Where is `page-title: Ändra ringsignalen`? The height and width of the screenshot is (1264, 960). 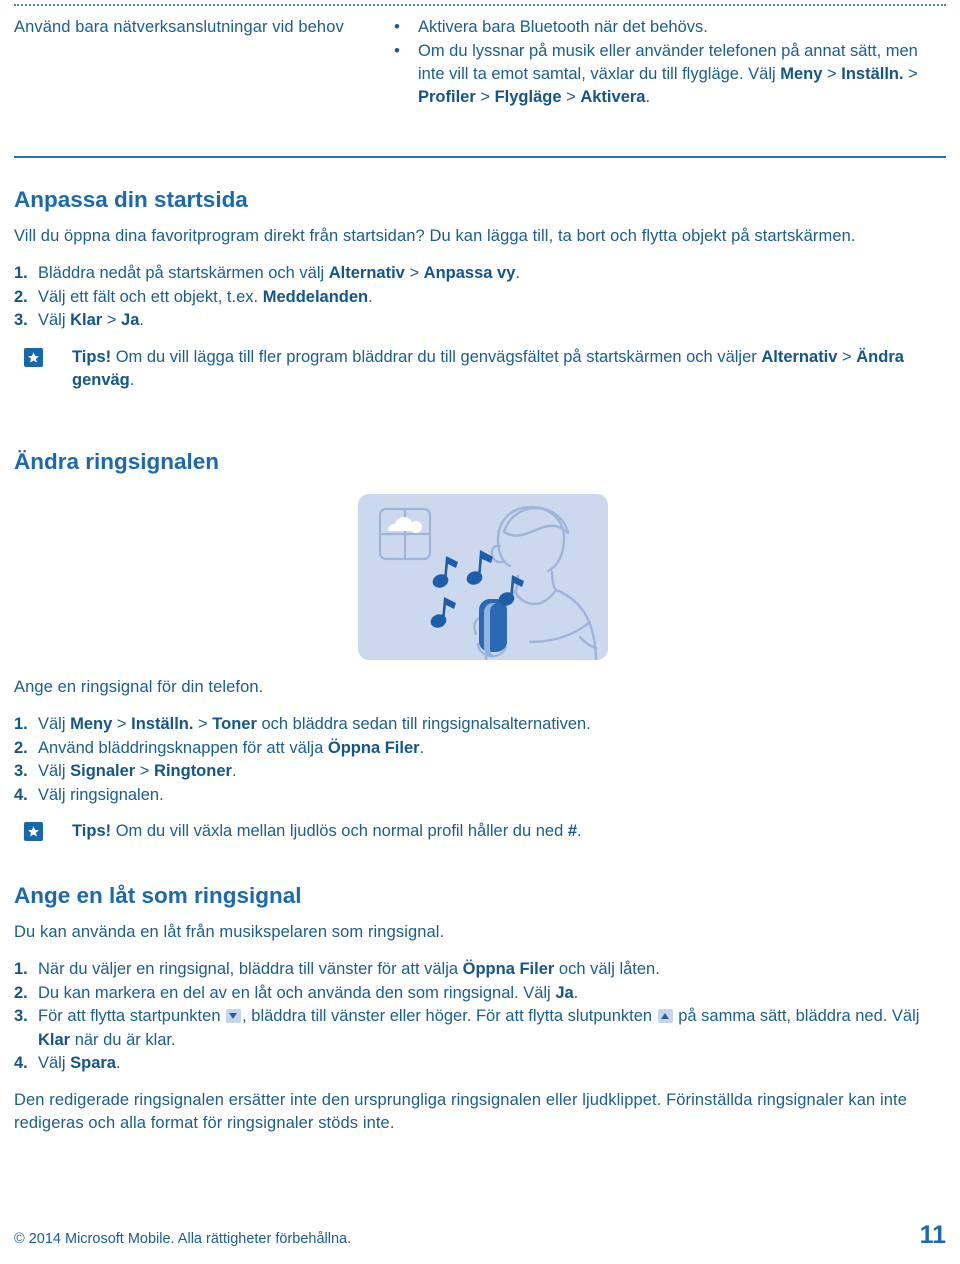
page-title: Ändra ringsignalen is located at coordinates (117, 461).